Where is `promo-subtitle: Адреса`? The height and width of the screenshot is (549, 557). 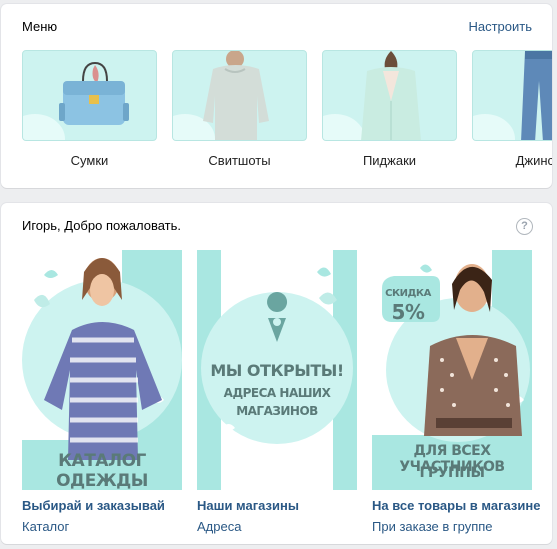 promo-subtitle: Адреса is located at coordinates (219, 526).